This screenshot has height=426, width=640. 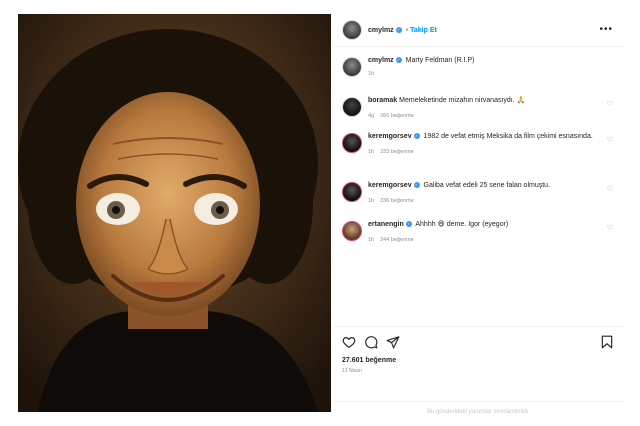 What do you see at coordinates (371, 74) in the screenshot?
I see `caption-time: 1h` at bounding box center [371, 74].